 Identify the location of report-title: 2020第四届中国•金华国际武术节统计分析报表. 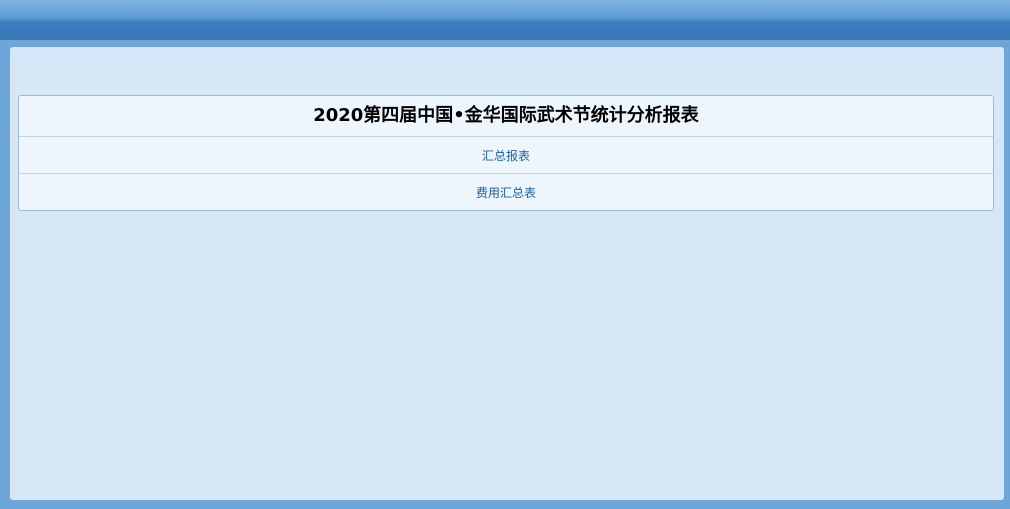
(506, 116).